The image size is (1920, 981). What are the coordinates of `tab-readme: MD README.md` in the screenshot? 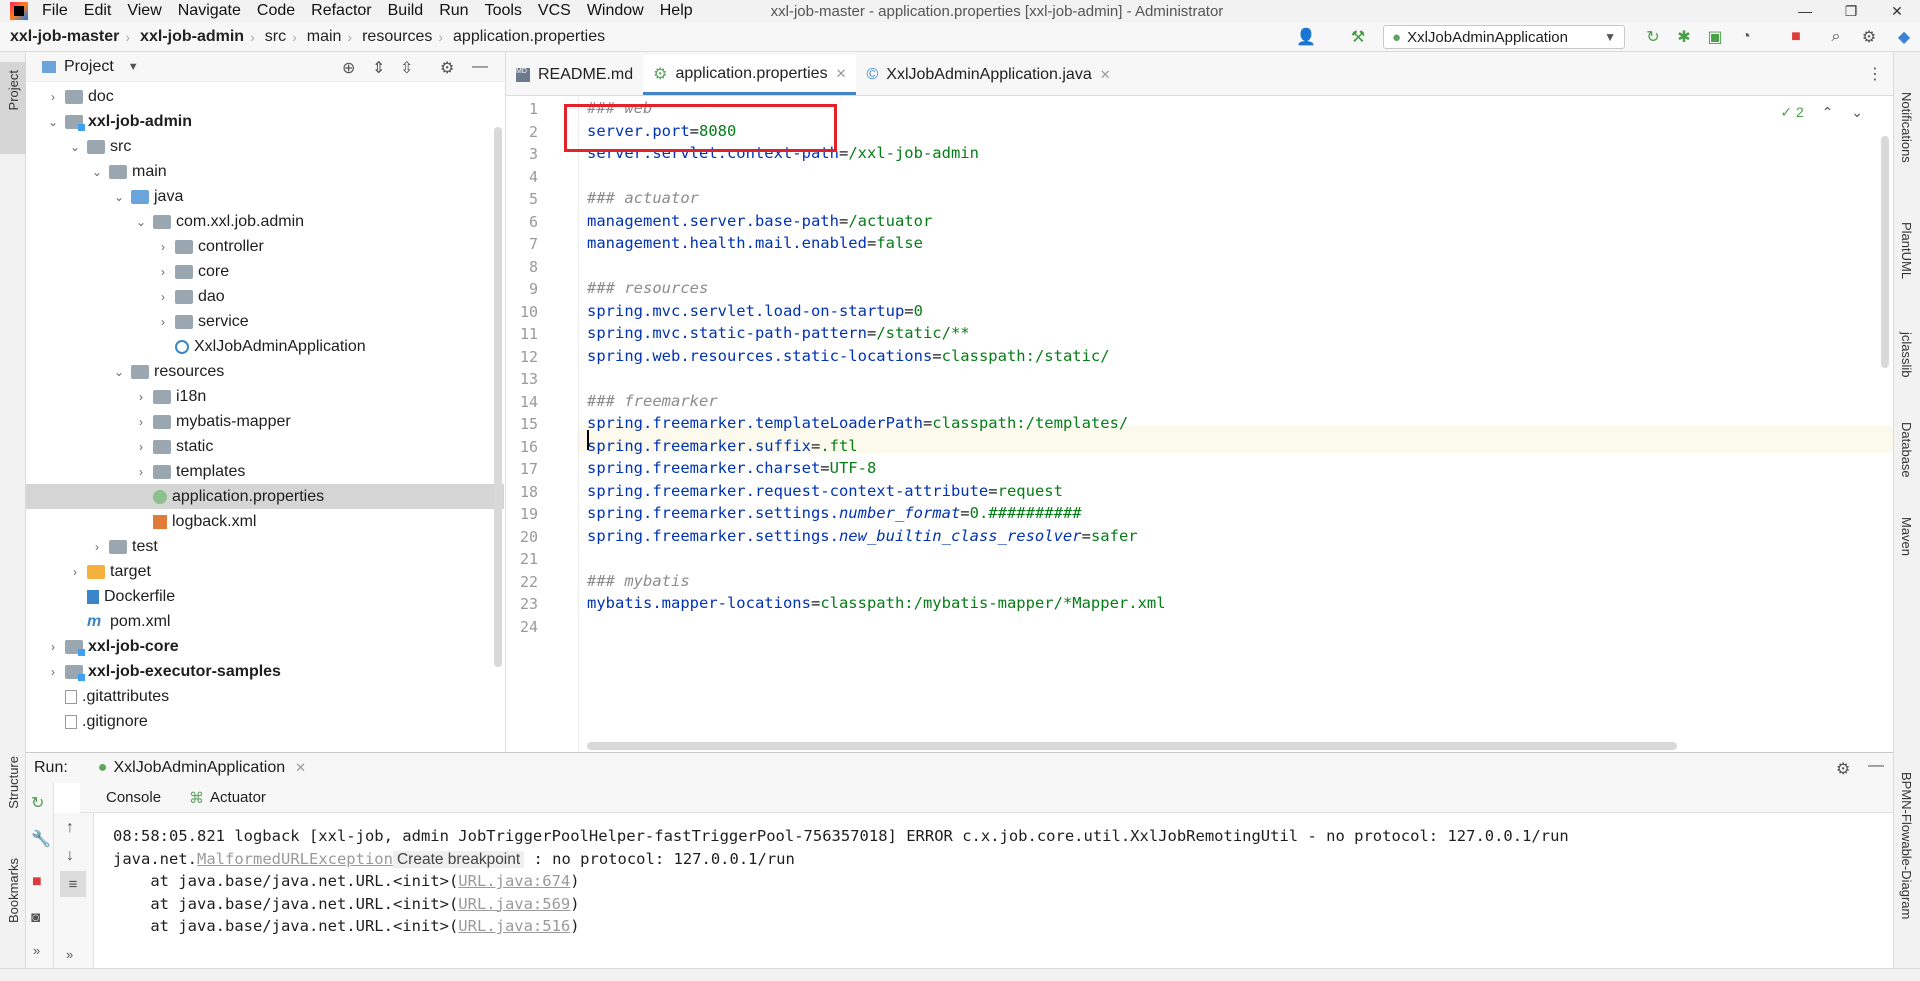 It's located at (574, 75).